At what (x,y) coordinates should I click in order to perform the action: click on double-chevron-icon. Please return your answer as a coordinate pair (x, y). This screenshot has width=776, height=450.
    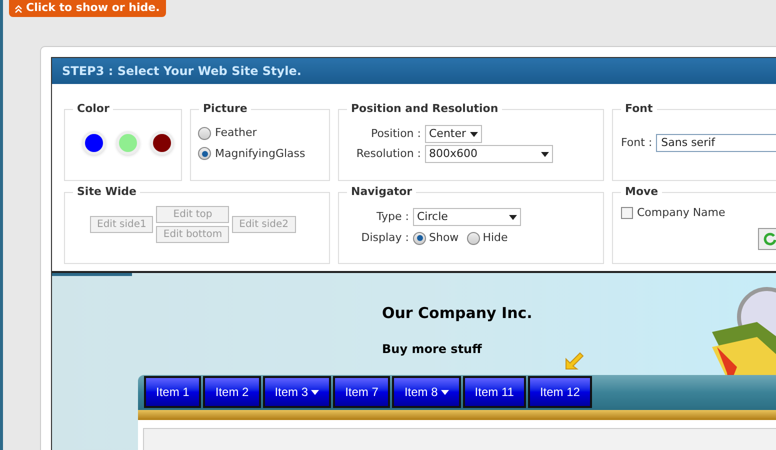
    Looking at the image, I should click on (18, 8).